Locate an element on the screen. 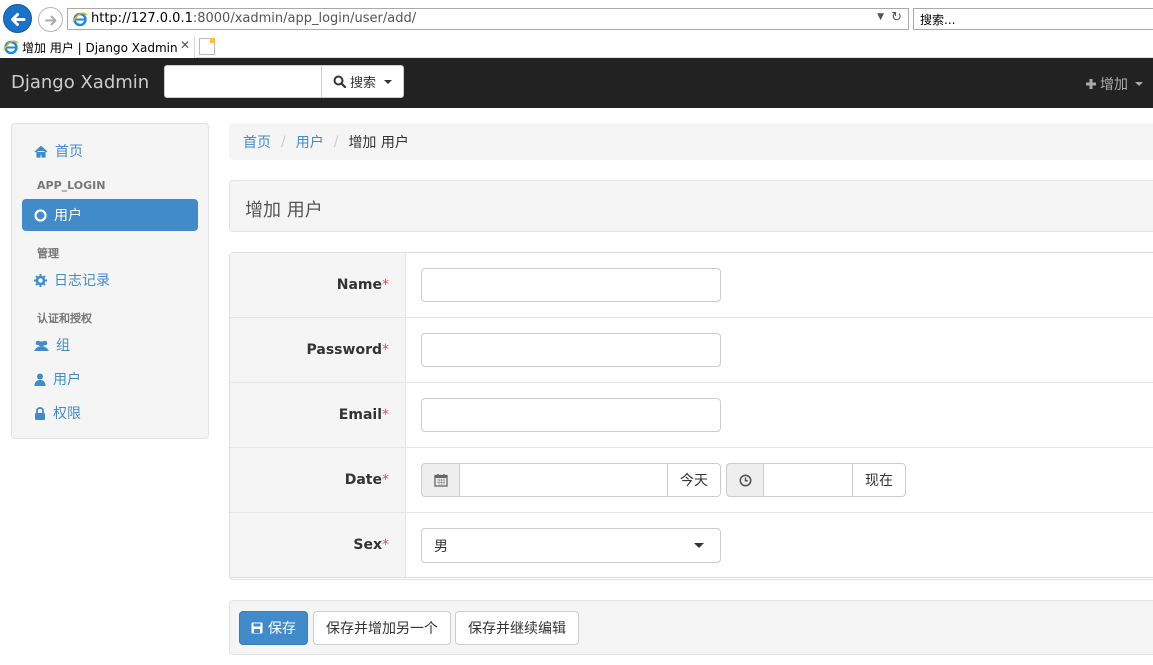 This screenshot has width=1153, height=665. url-path: :8000/xadmin/app_login/user/add/ is located at coordinates (304, 18).